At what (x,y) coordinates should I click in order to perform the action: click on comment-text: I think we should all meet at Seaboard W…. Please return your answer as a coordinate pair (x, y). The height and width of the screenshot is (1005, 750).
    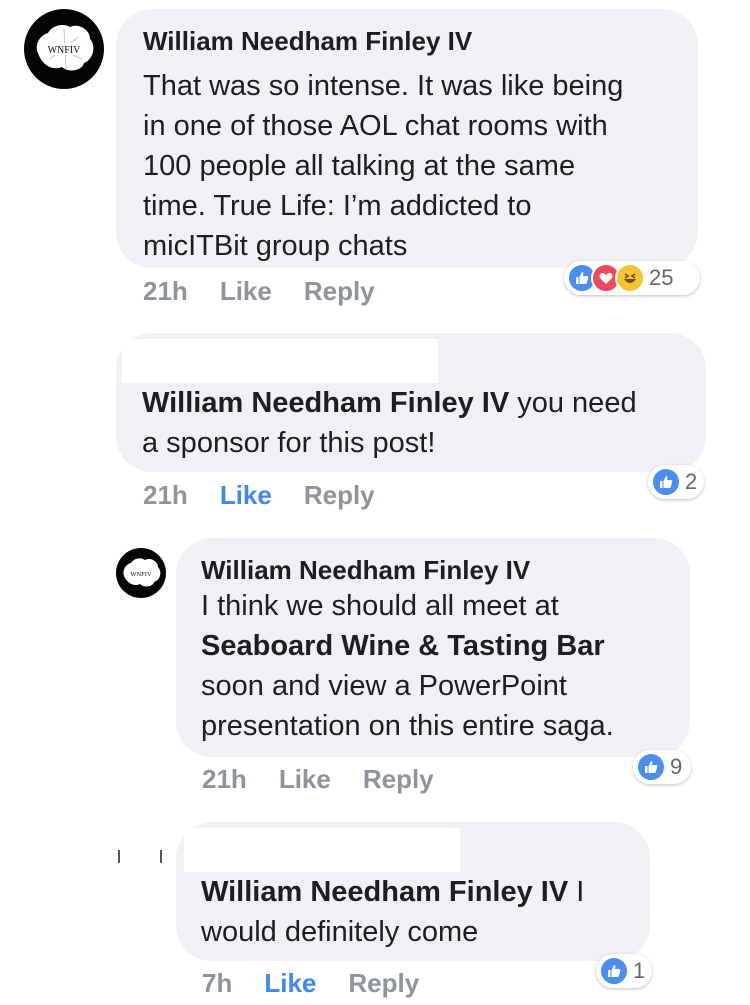
    Looking at the image, I should click on (407, 666).